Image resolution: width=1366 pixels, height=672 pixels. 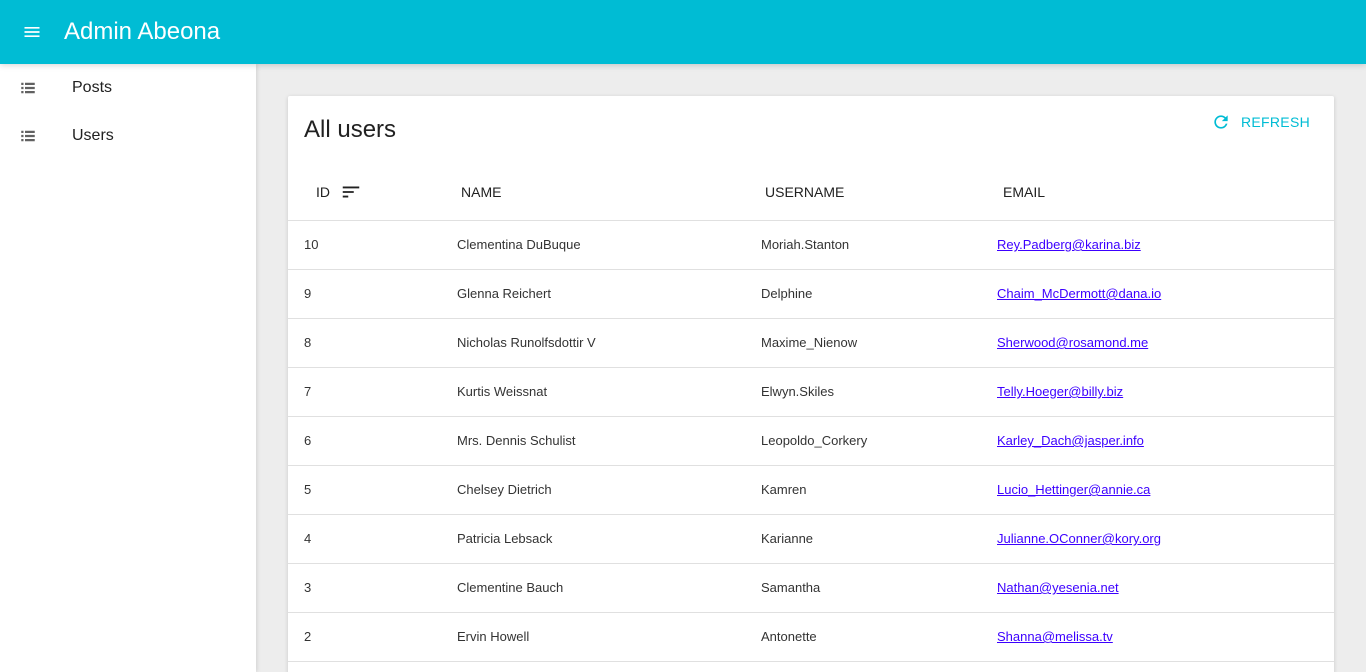 What do you see at coordinates (1158, 441) in the screenshot?
I see `email-cell: Karley_Dach@jasper.info` at bounding box center [1158, 441].